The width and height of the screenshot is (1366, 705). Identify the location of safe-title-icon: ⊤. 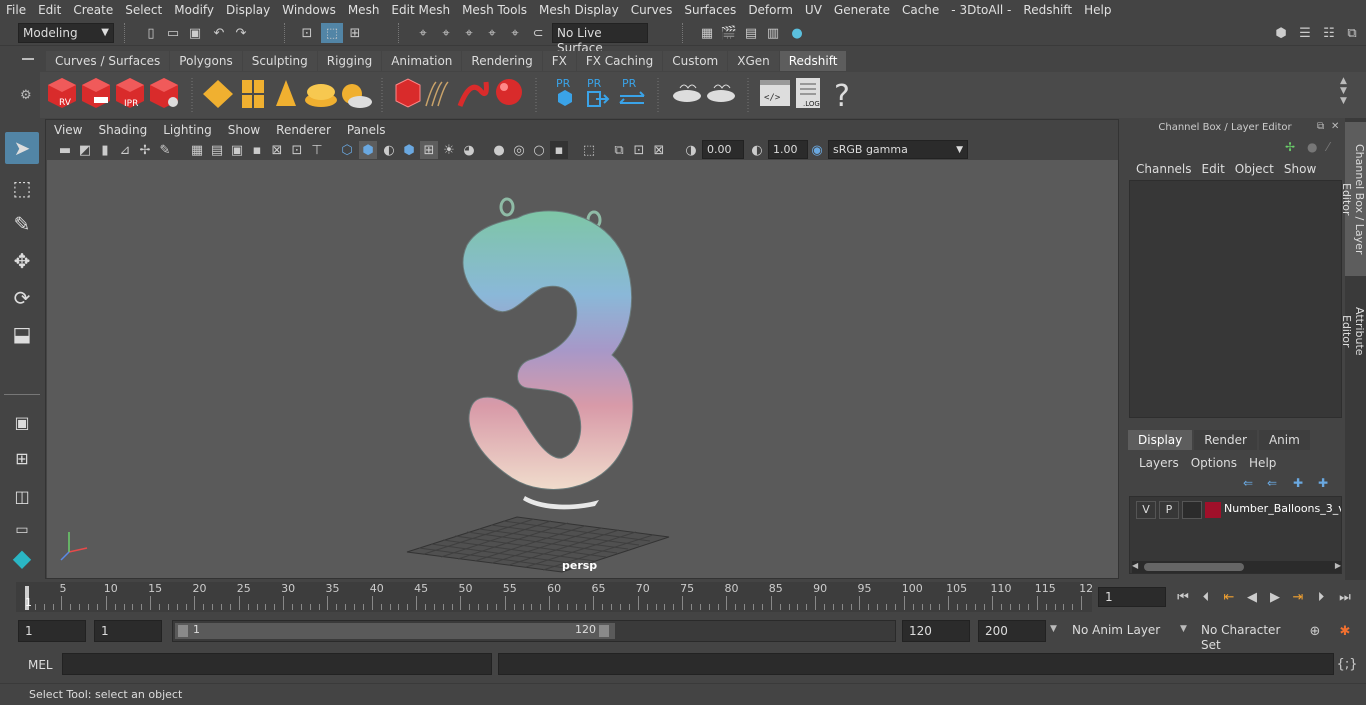
(317, 150).